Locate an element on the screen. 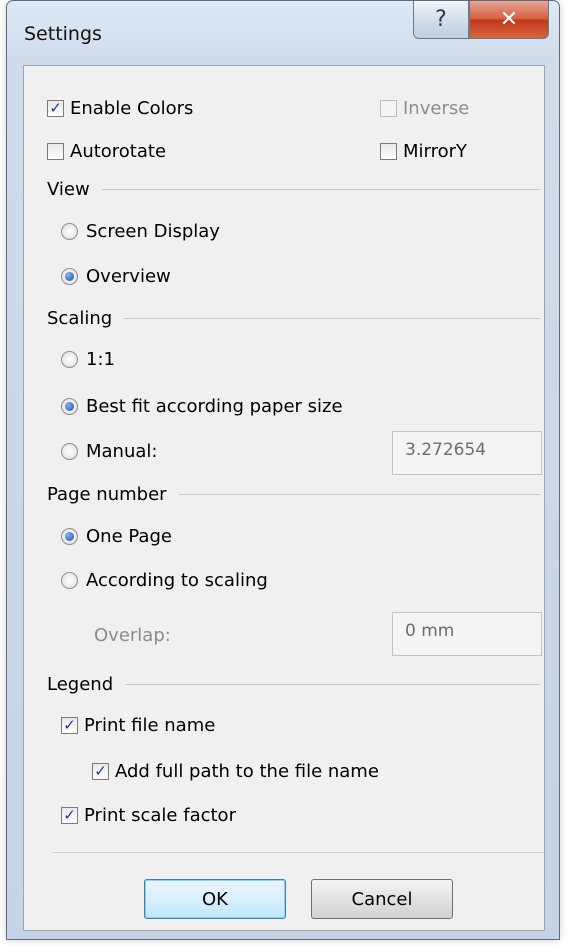 The width and height of the screenshot is (568, 949). add-full-path-checkbox: ✓ Add full path to the file name is located at coordinates (235, 771).